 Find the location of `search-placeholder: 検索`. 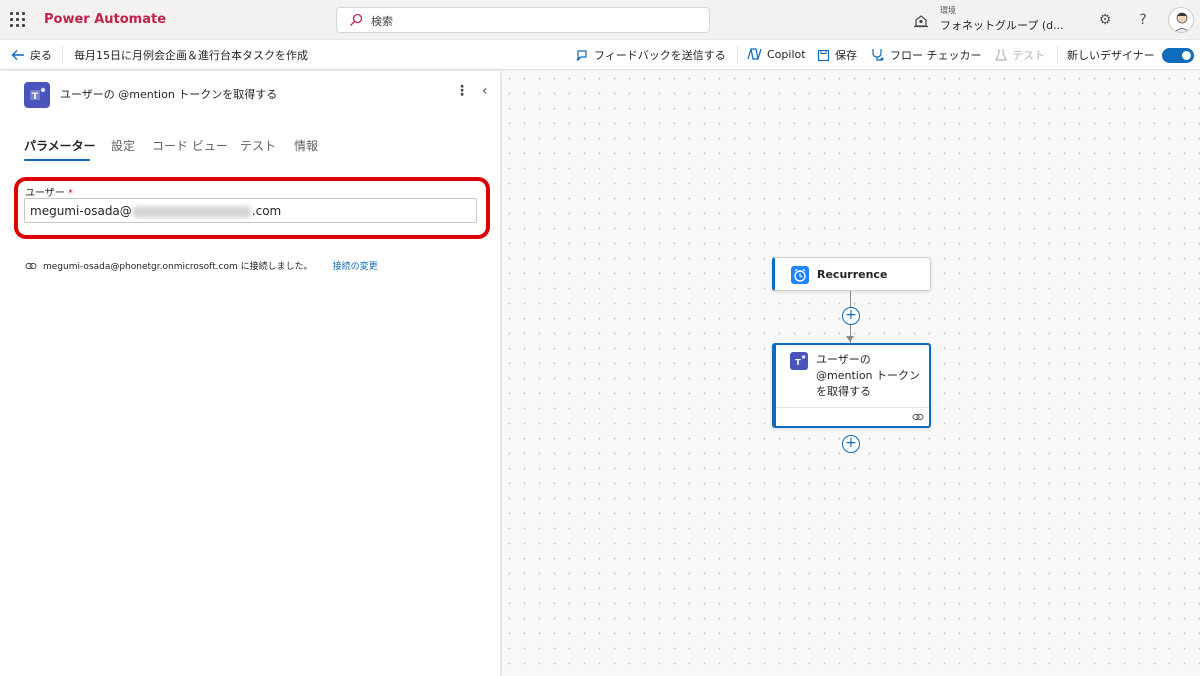

search-placeholder: 検索 is located at coordinates (382, 21).